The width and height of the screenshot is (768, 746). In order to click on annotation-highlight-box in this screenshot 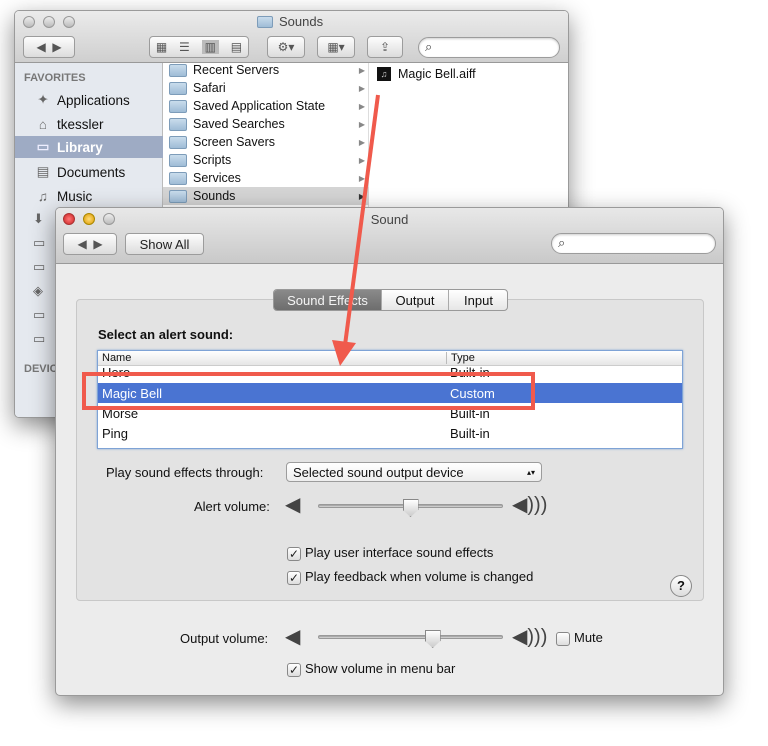, I will do `click(308, 391)`.